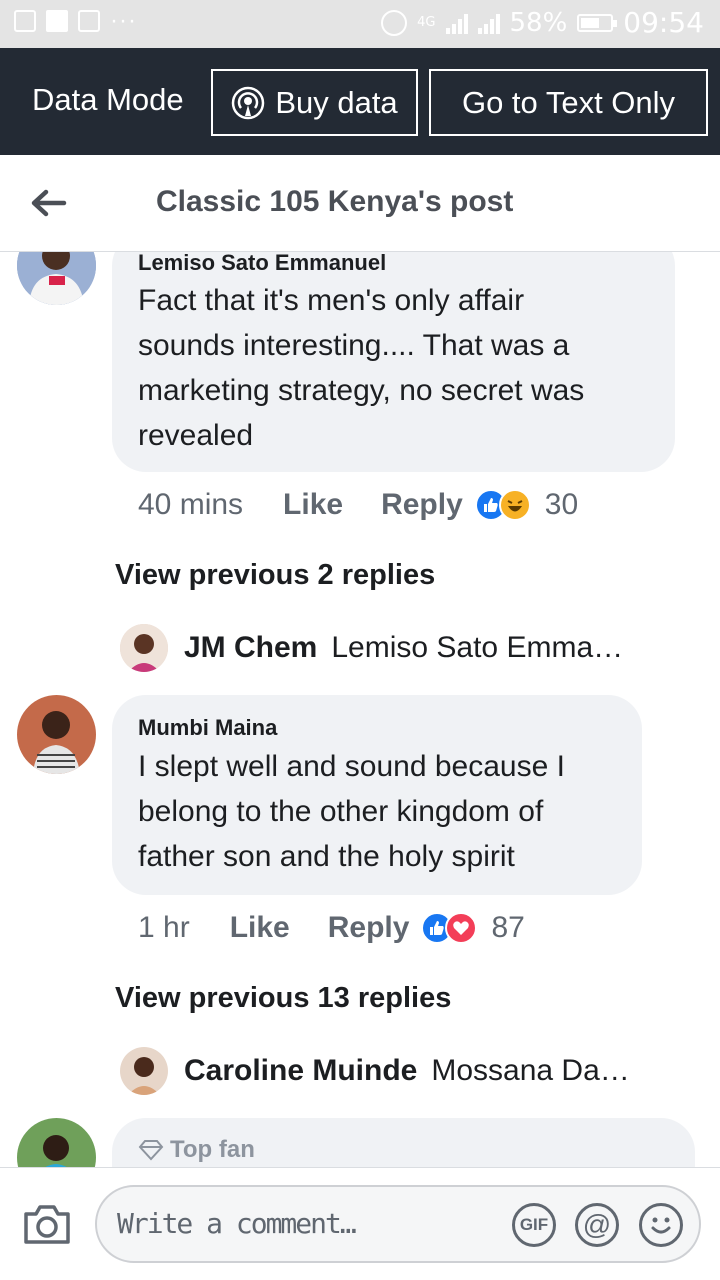 This screenshot has height=1280, width=720. I want to click on comment-actions: 1 hr Like Reply 87, so click(331, 928).